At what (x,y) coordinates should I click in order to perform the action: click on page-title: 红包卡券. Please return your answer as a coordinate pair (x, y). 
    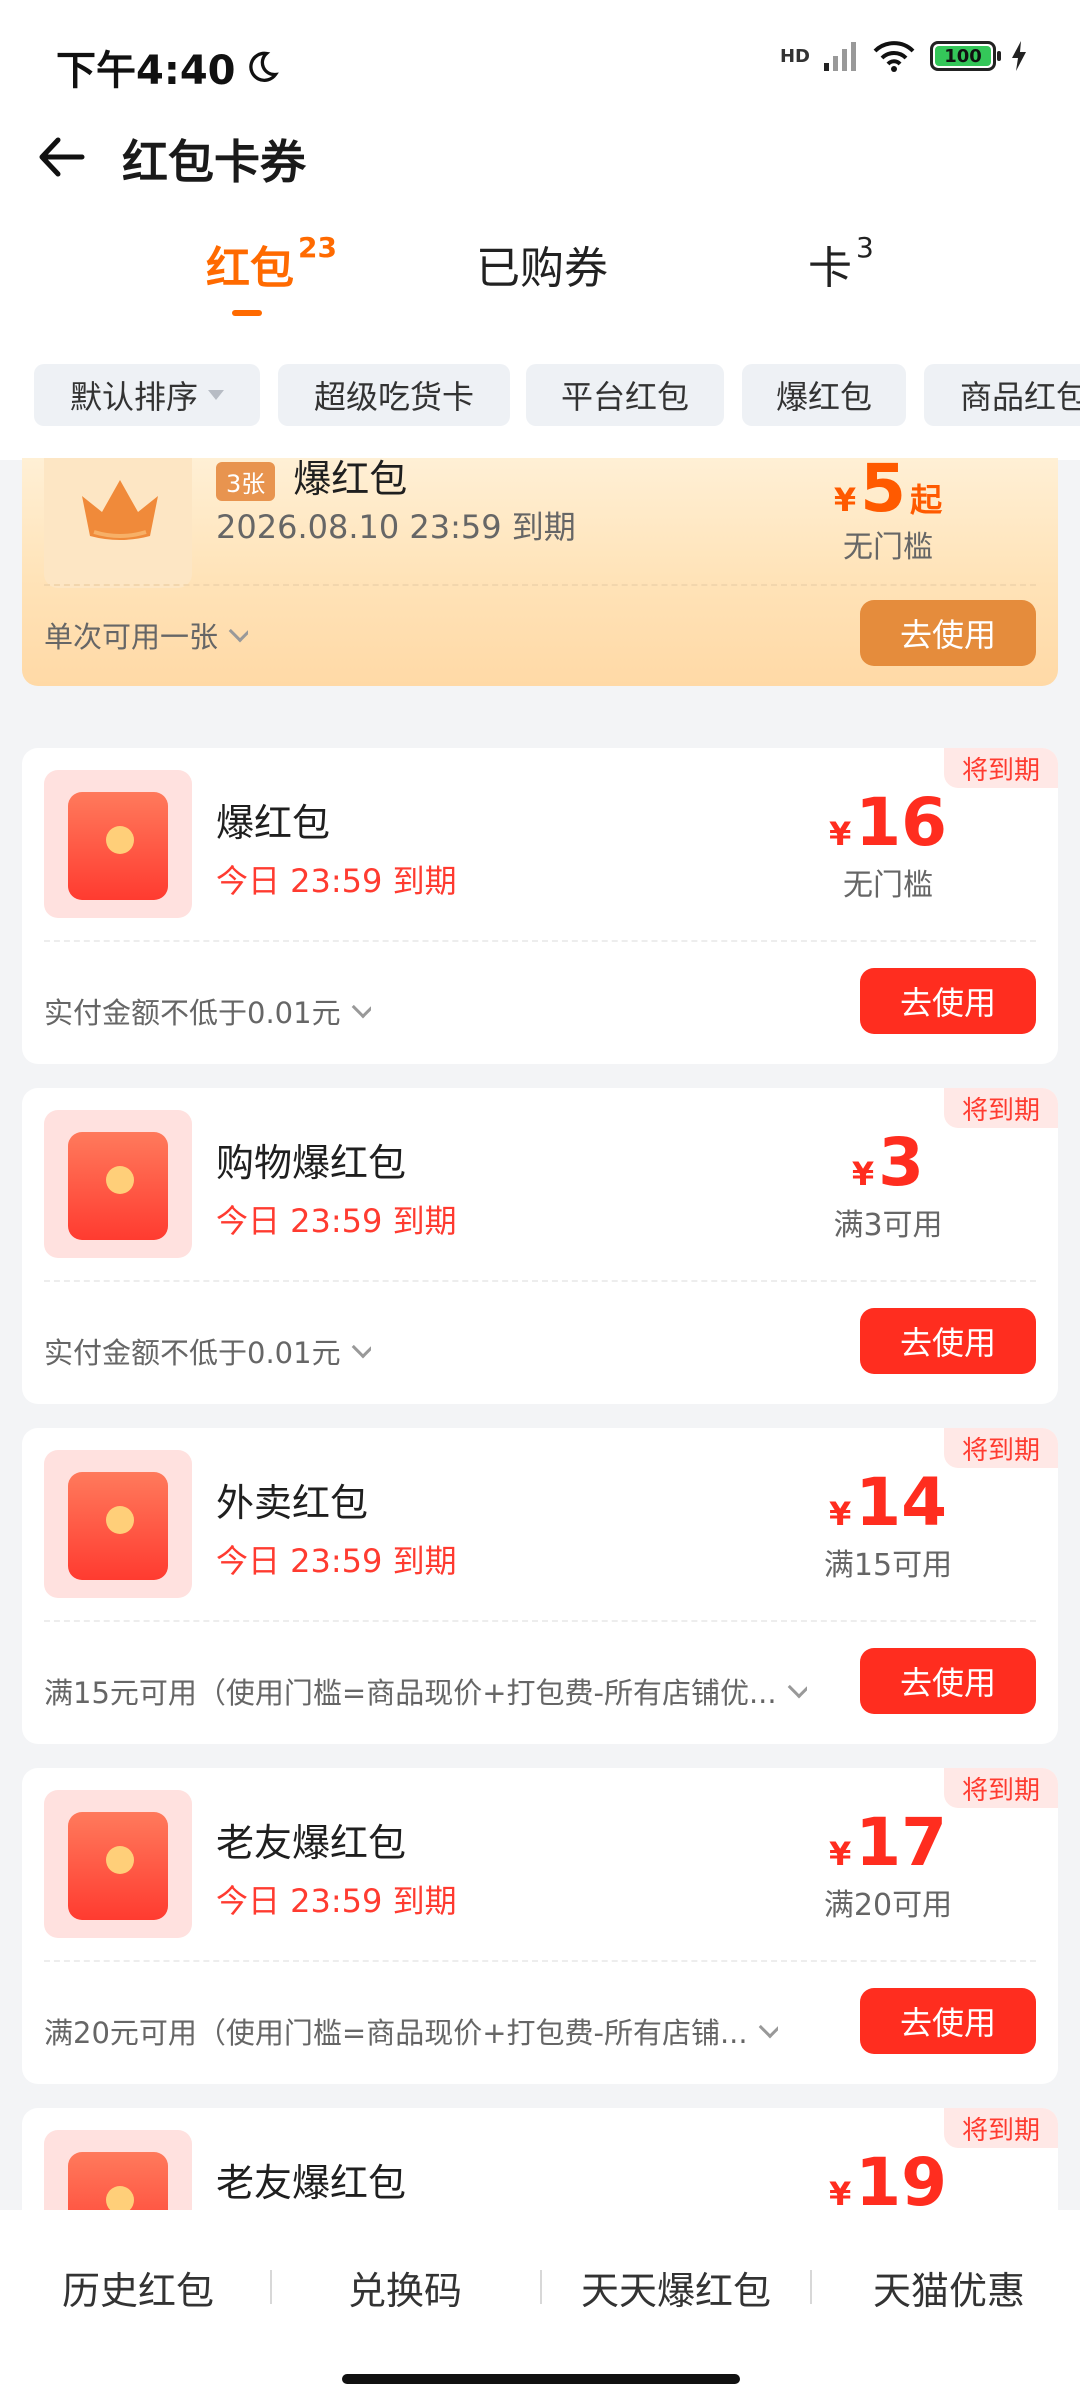
    Looking at the image, I should click on (214, 162).